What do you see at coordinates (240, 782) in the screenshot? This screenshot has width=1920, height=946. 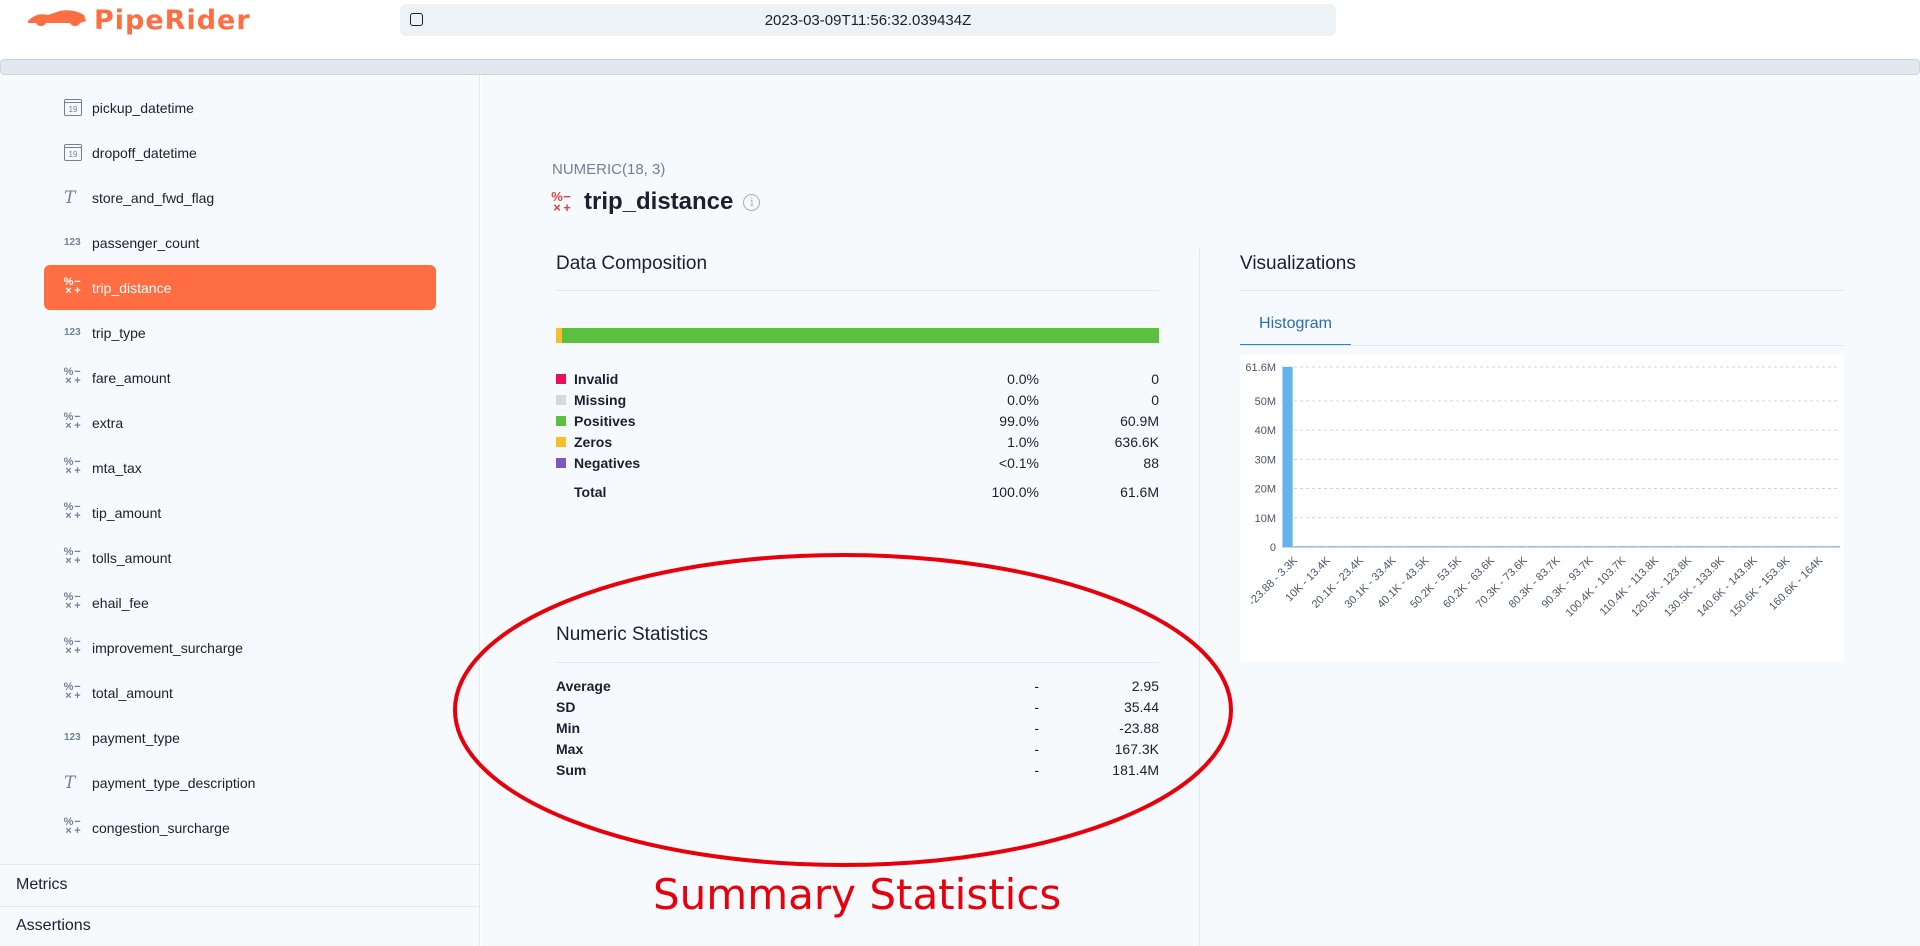 I see `sidebar-column-payment_type_description: Tpayment_type_description` at bounding box center [240, 782].